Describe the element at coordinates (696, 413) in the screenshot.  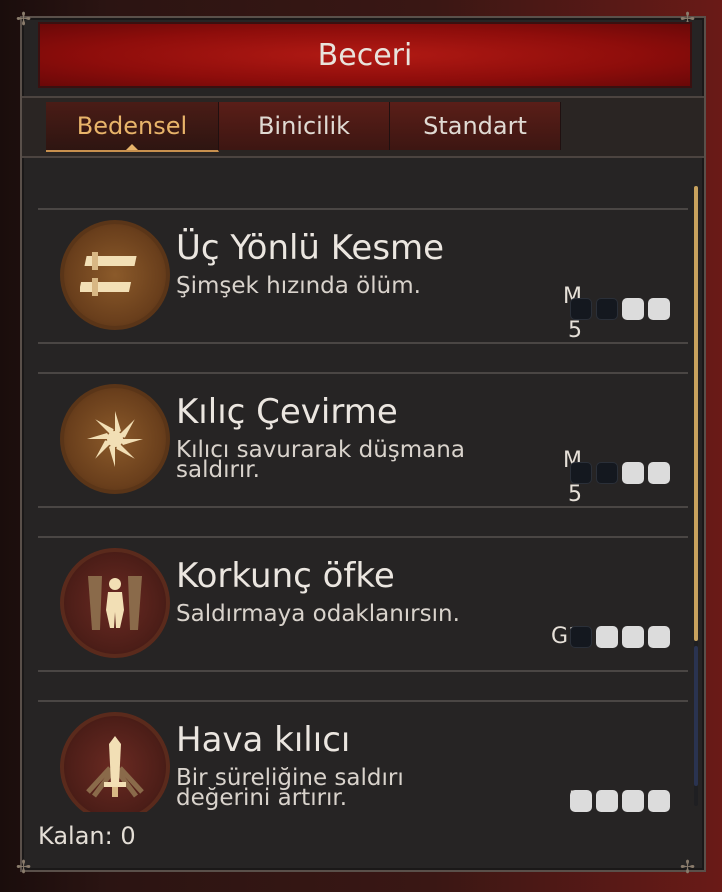
I see `scrollbar-thumb` at that location.